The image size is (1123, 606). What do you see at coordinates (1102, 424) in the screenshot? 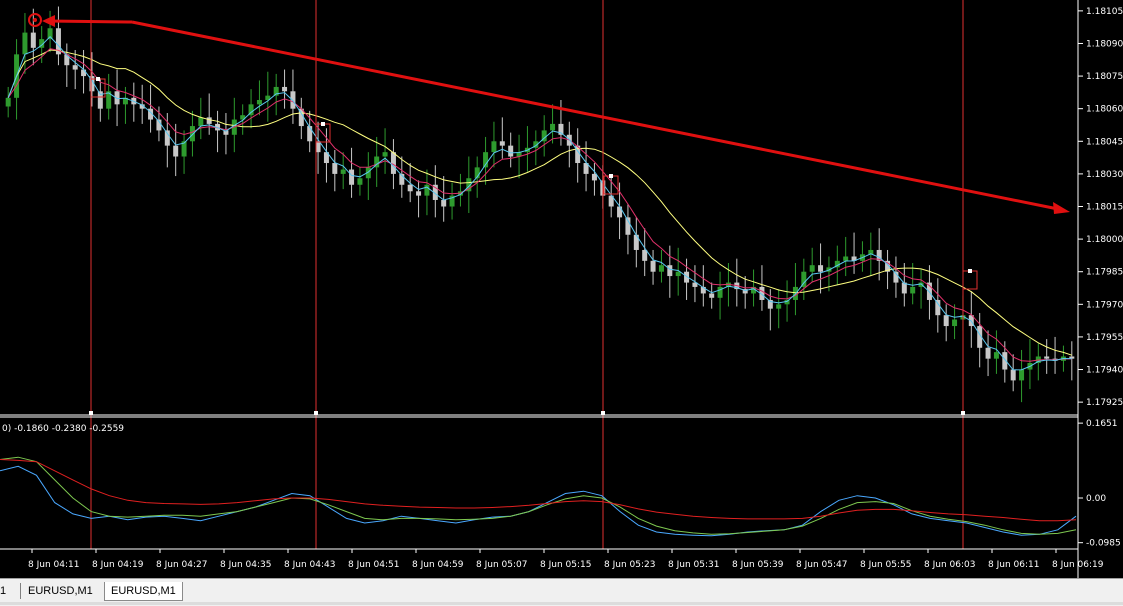
I see `indicator-tick-label: 0.1651` at bounding box center [1102, 424].